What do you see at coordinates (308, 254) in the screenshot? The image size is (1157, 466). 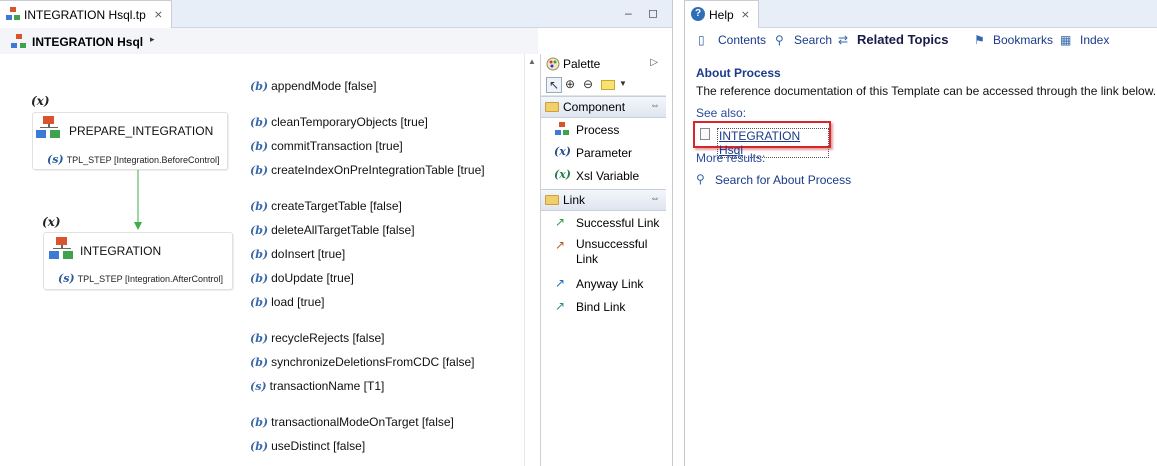 I see `param-label: doInsert [true]` at bounding box center [308, 254].